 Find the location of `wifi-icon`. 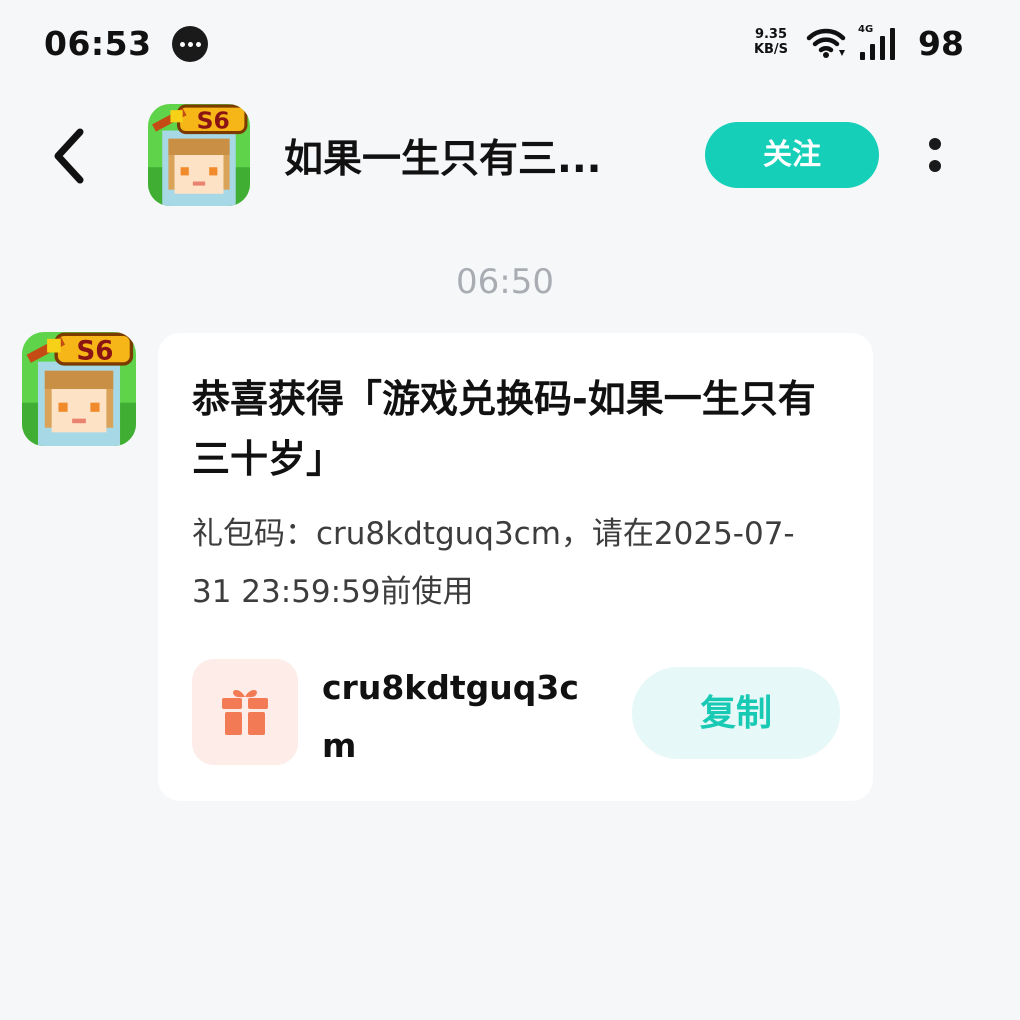

wifi-icon is located at coordinates (826, 43).